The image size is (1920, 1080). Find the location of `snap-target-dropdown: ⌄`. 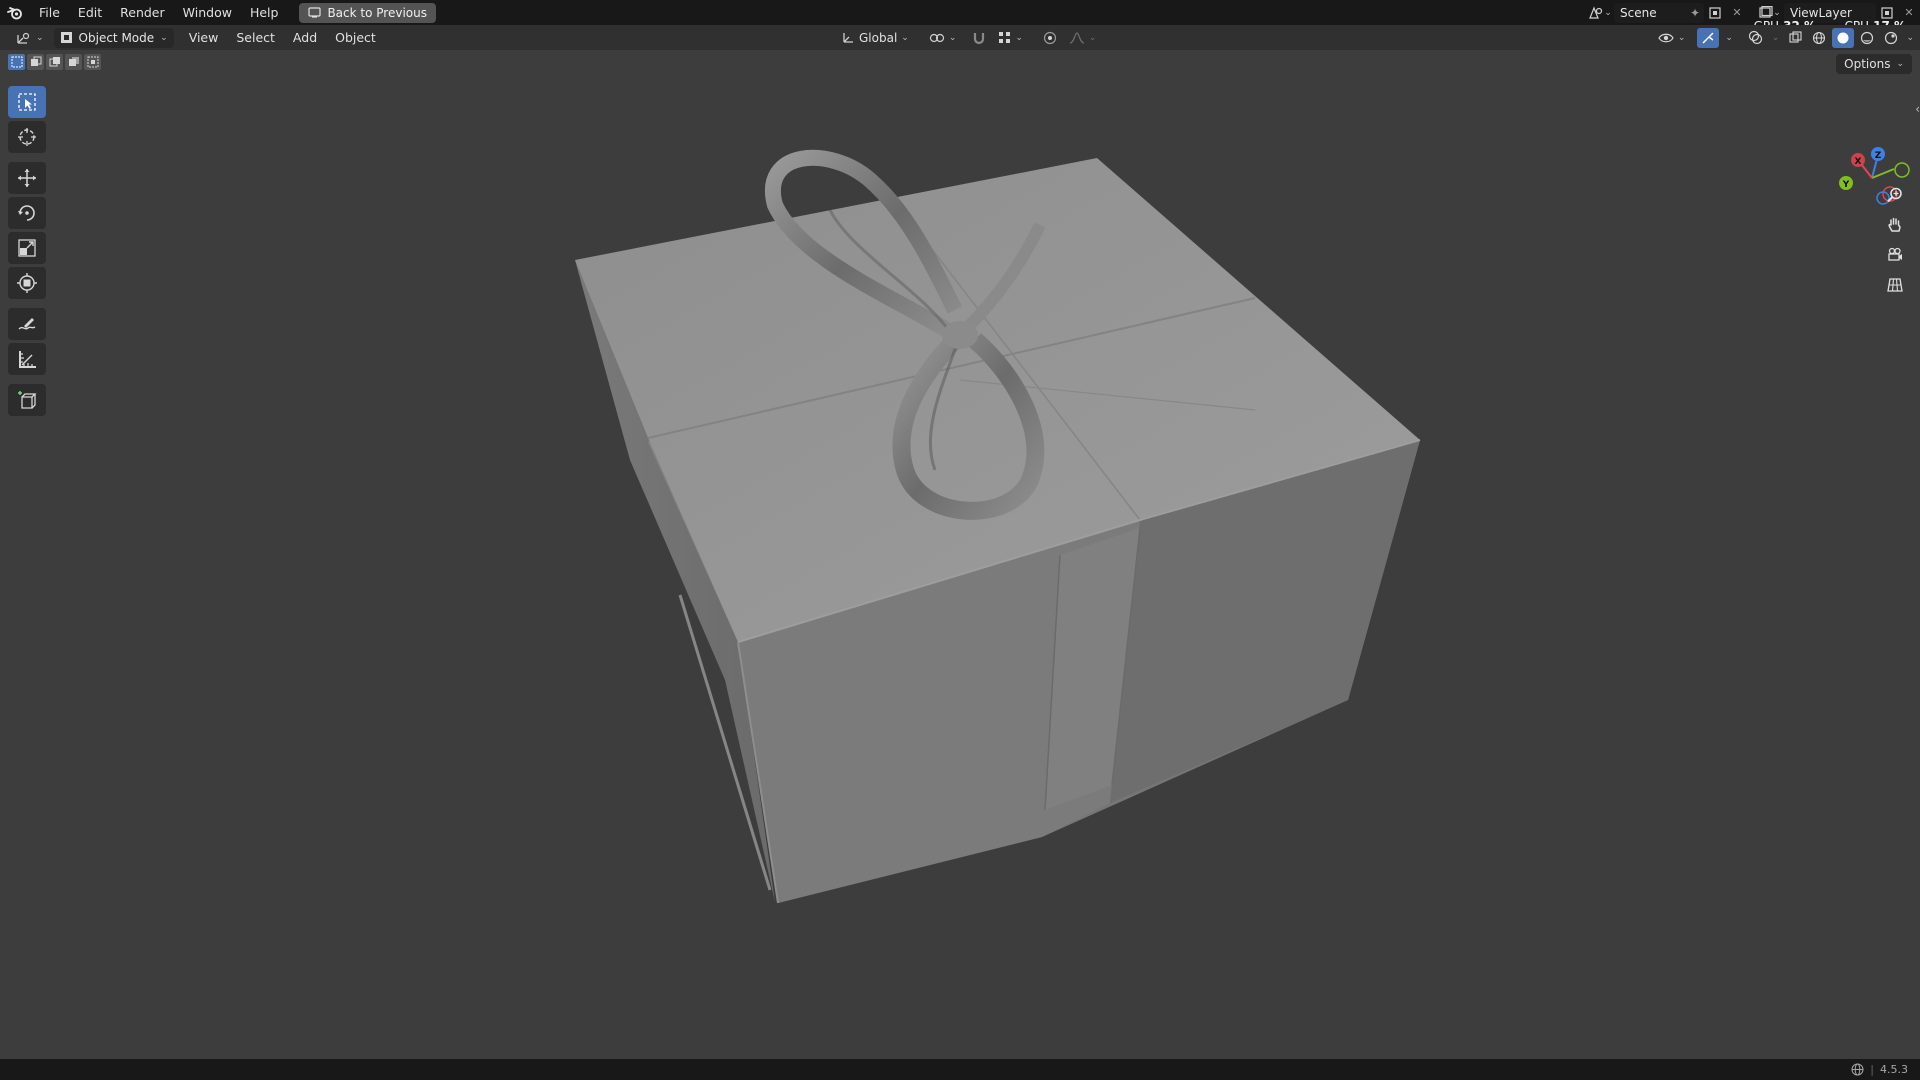

snap-target-dropdown: ⌄ is located at coordinates (1010, 38).